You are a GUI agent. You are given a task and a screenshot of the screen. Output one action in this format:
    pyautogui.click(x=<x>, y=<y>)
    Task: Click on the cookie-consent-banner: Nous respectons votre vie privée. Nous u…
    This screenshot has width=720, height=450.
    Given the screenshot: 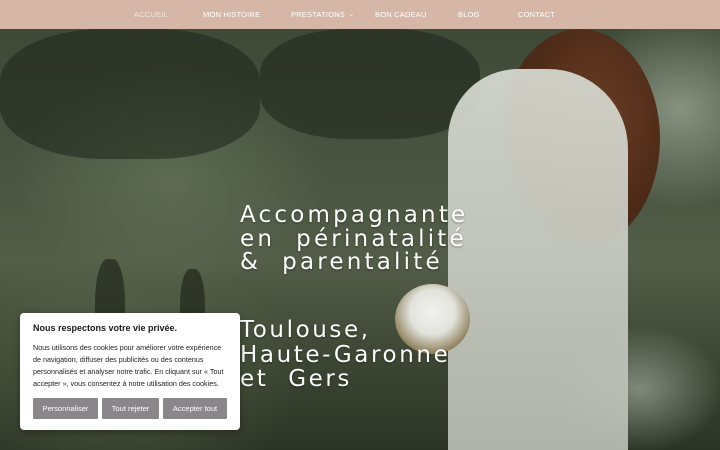 What is the action you would take?
    pyautogui.click(x=130, y=371)
    